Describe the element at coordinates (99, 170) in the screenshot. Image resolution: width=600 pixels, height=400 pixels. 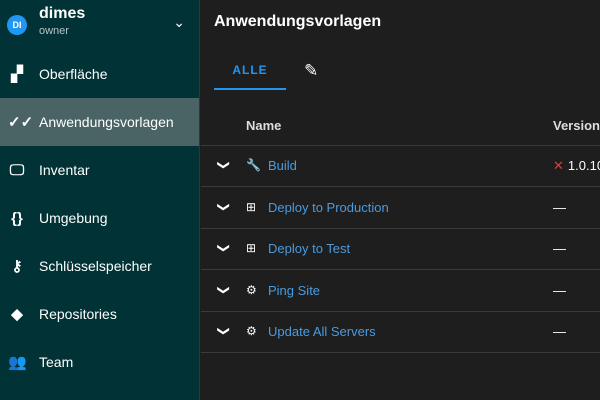
I see `sidebar-item-inventar: 🖵 Inventar` at that location.